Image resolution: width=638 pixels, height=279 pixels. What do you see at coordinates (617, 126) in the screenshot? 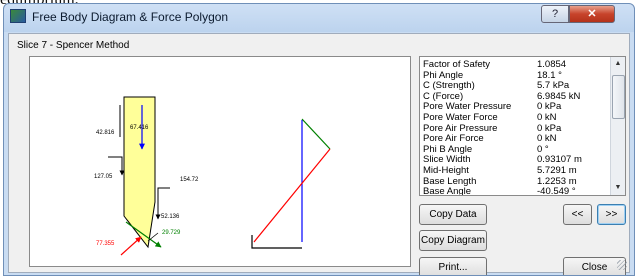
I see `properties-scrollbar: ▲ ▼` at bounding box center [617, 126].